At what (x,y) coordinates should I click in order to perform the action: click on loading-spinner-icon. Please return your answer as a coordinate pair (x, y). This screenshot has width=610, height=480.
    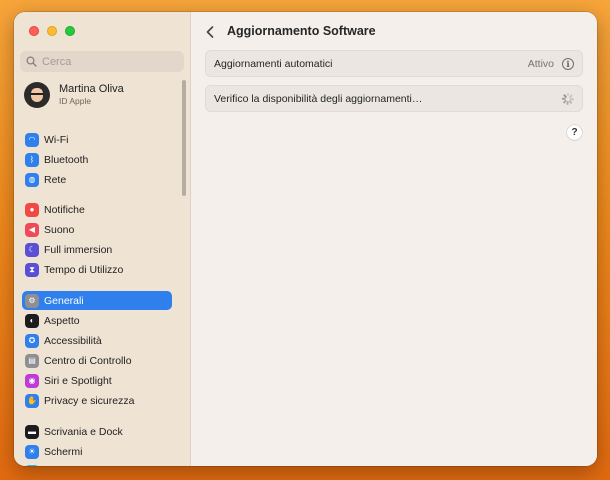
    Looking at the image, I should click on (567, 98).